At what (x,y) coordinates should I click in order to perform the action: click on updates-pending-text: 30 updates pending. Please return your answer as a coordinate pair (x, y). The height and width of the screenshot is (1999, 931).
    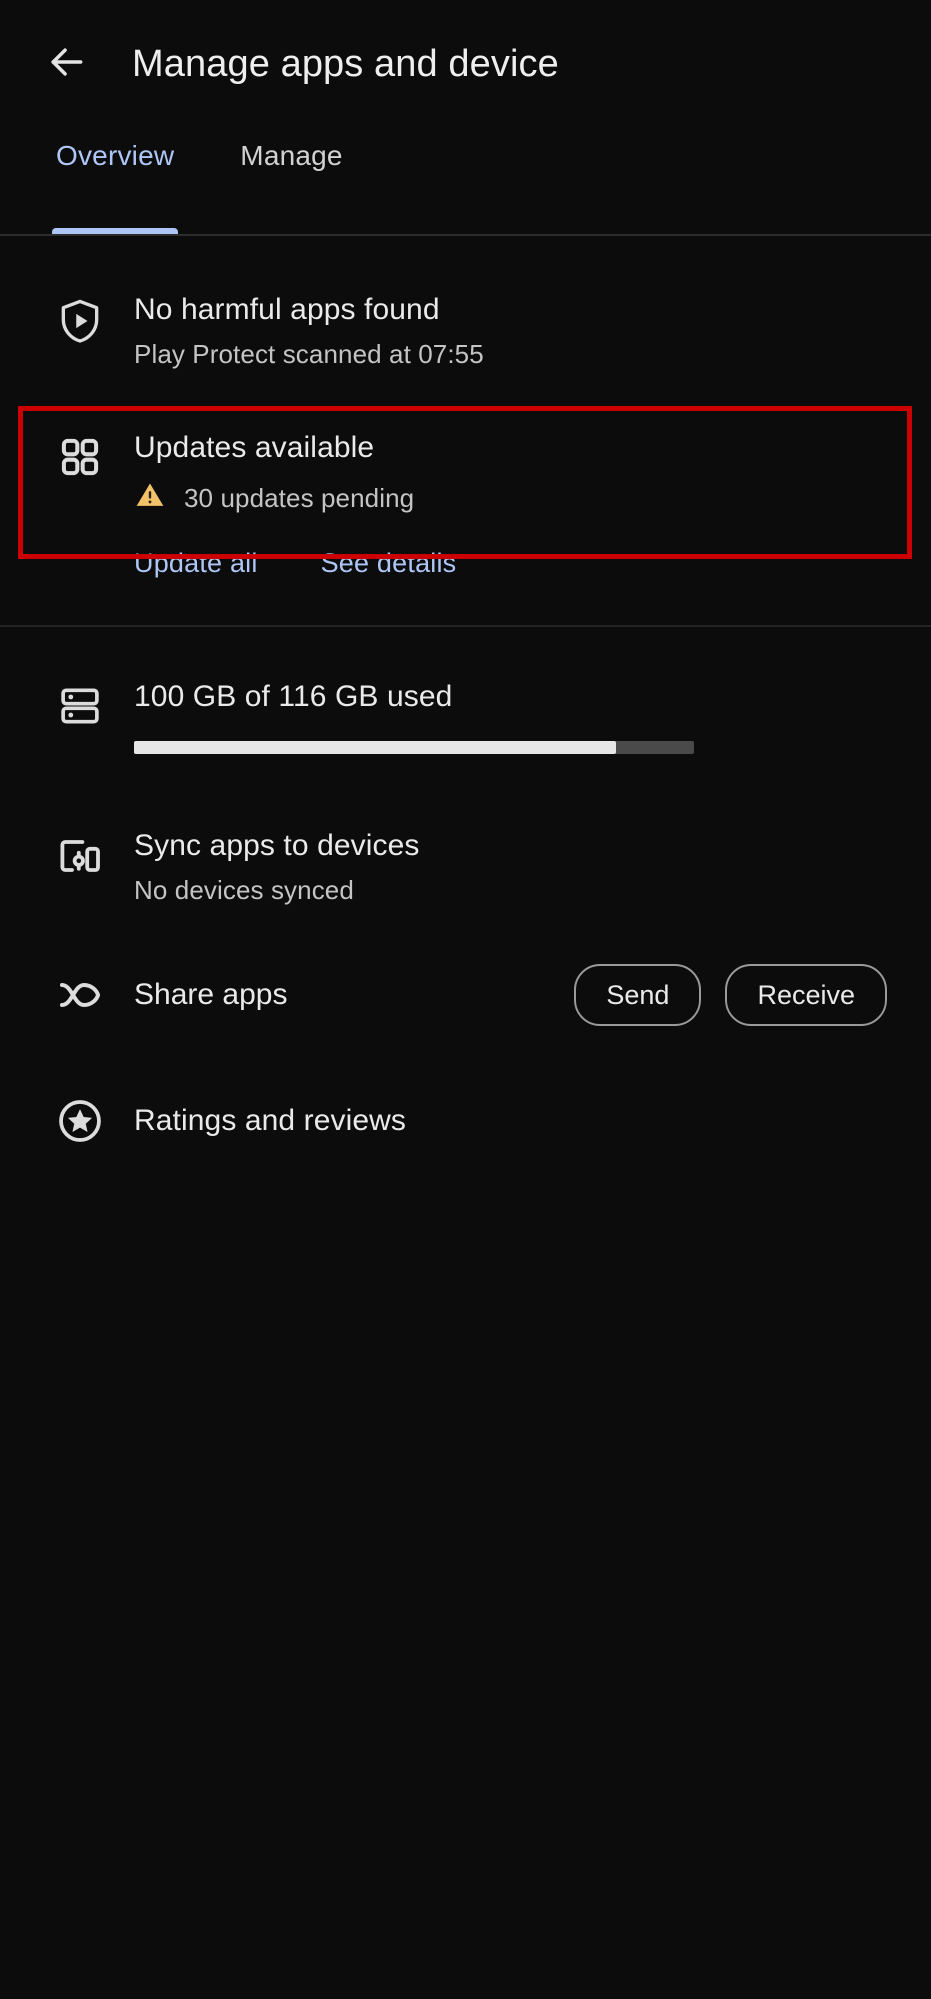
    Looking at the image, I should click on (299, 497).